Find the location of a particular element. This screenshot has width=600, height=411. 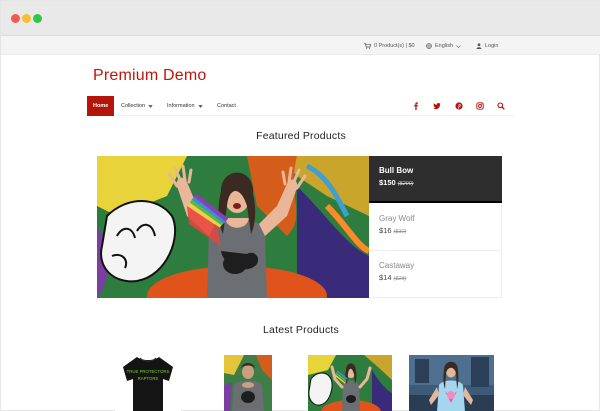

featured-product-gray-wolf: Gray Wolf $16 ($32) is located at coordinates (435, 227).